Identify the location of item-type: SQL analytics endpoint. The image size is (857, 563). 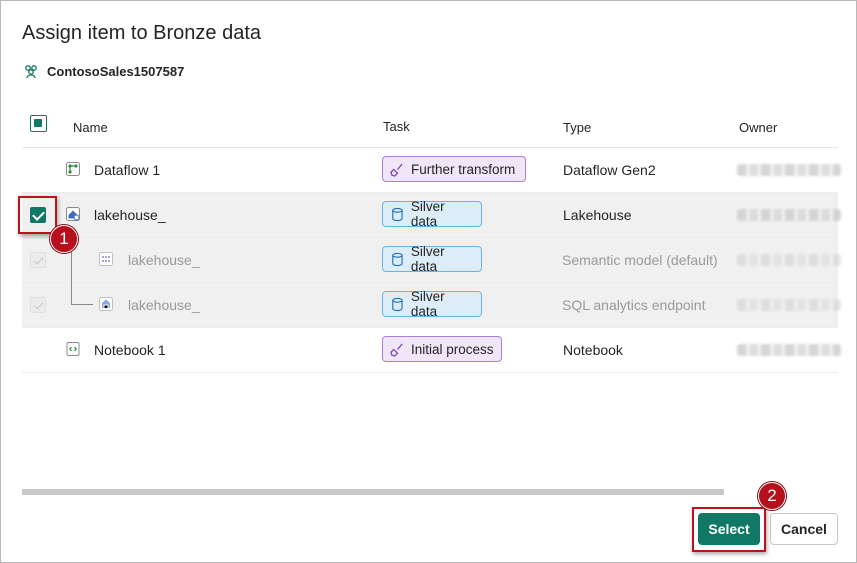
(634, 305).